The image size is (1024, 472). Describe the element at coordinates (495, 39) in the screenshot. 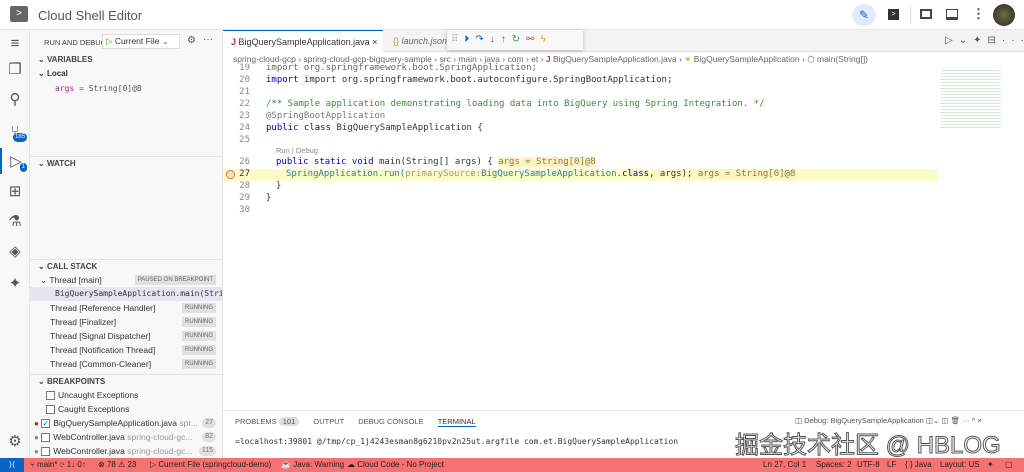

I see `step-into-icon: ↓` at that location.